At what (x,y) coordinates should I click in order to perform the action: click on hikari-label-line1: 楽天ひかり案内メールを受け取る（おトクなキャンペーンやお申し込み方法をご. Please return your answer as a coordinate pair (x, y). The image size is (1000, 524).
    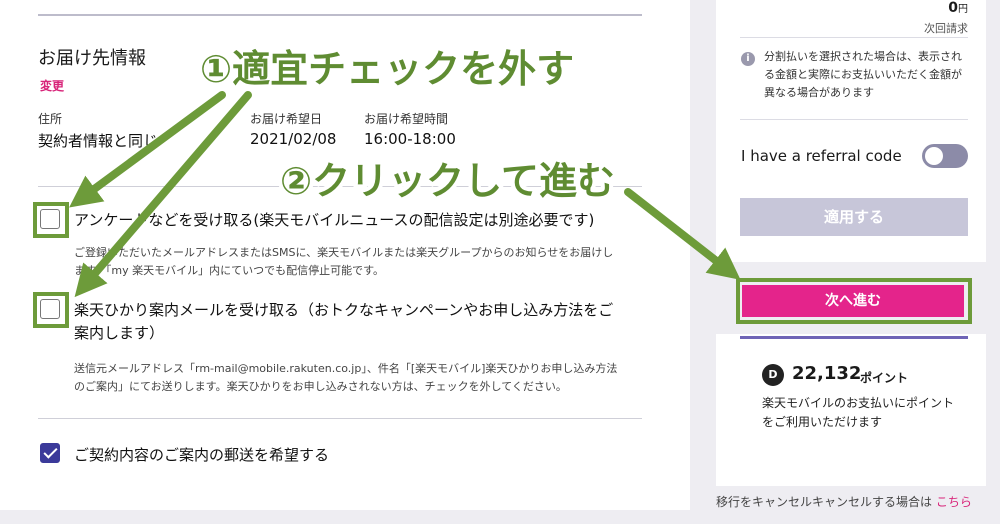
    Looking at the image, I should click on (344, 310).